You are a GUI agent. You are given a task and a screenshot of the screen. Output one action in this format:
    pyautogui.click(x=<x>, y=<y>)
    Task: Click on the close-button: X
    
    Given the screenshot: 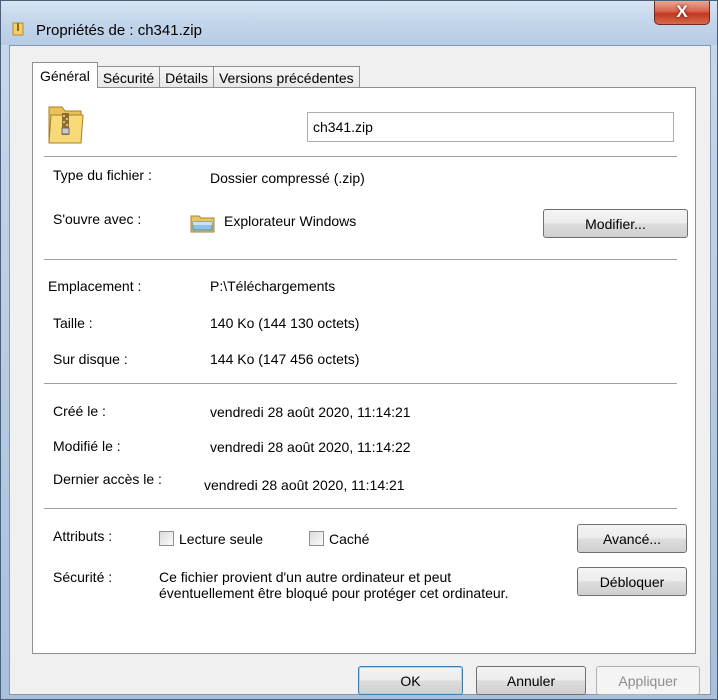 What is the action you would take?
    pyautogui.click(x=682, y=13)
    